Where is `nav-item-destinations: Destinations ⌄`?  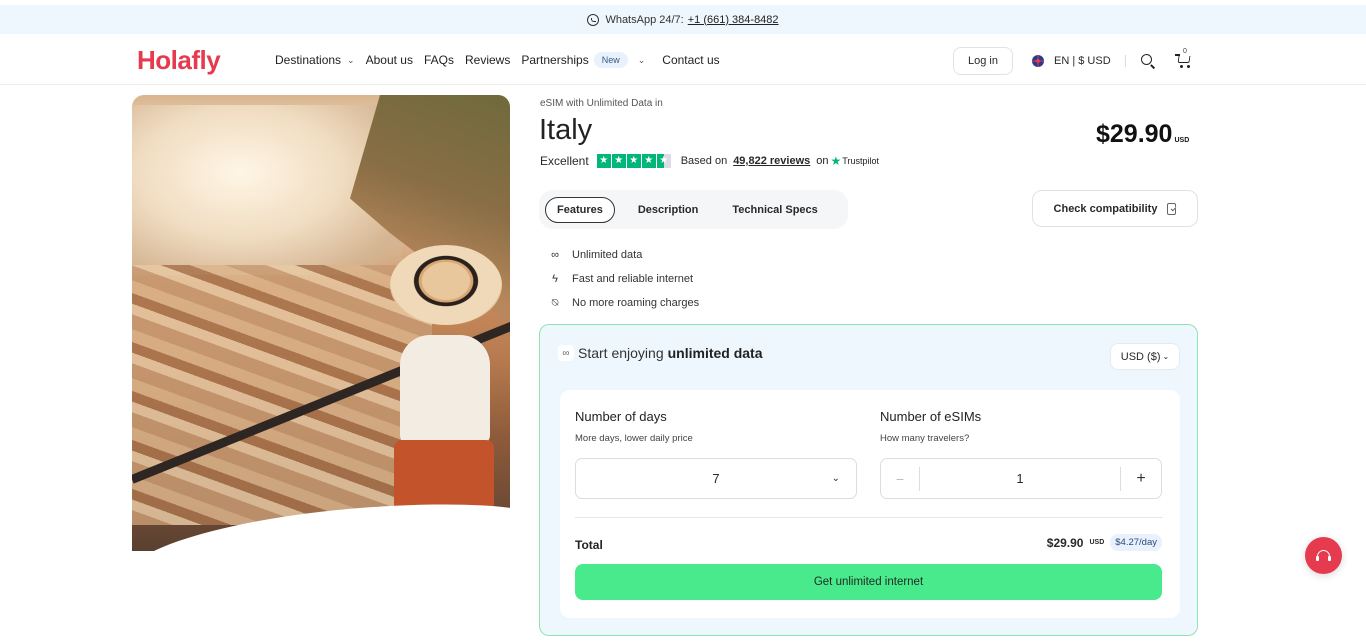
nav-item-destinations: Destinations ⌄ is located at coordinates (315, 60).